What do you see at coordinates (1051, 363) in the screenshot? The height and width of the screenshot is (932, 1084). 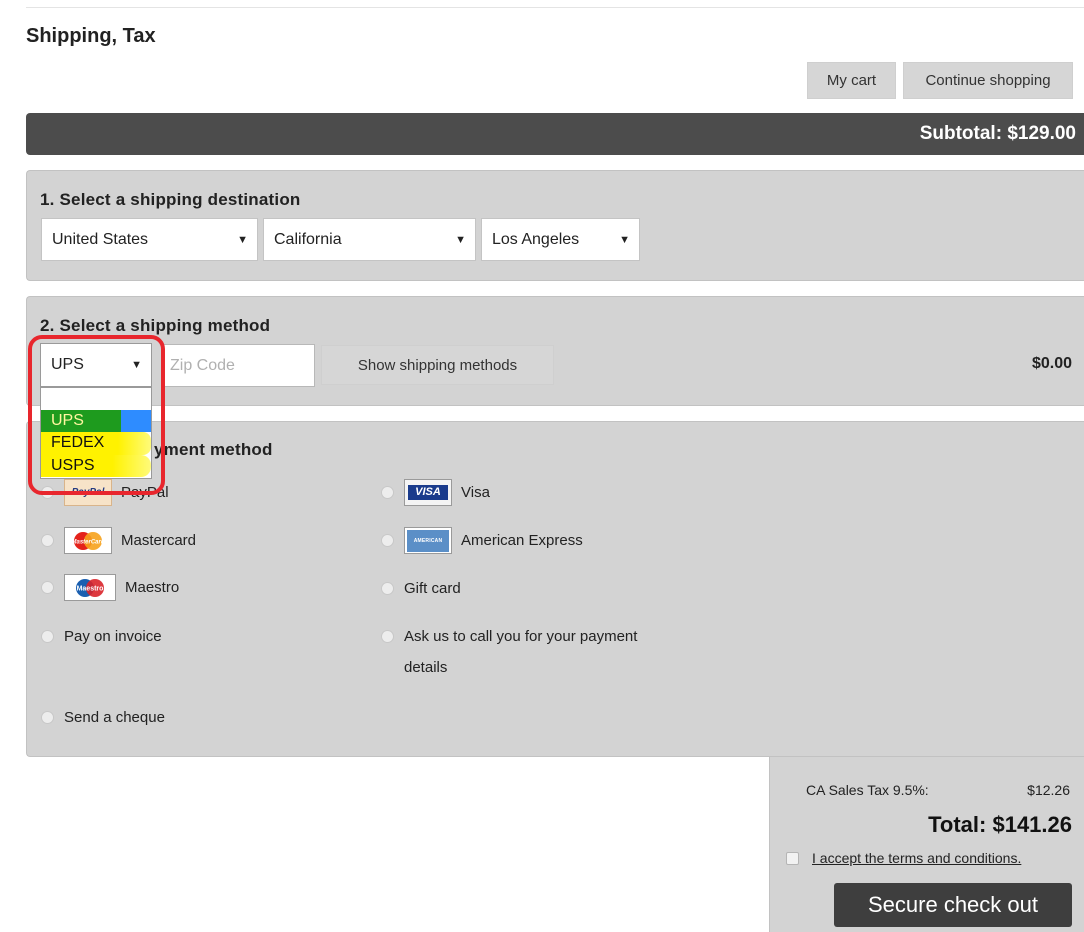 I see `shipping-price: $0.00` at bounding box center [1051, 363].